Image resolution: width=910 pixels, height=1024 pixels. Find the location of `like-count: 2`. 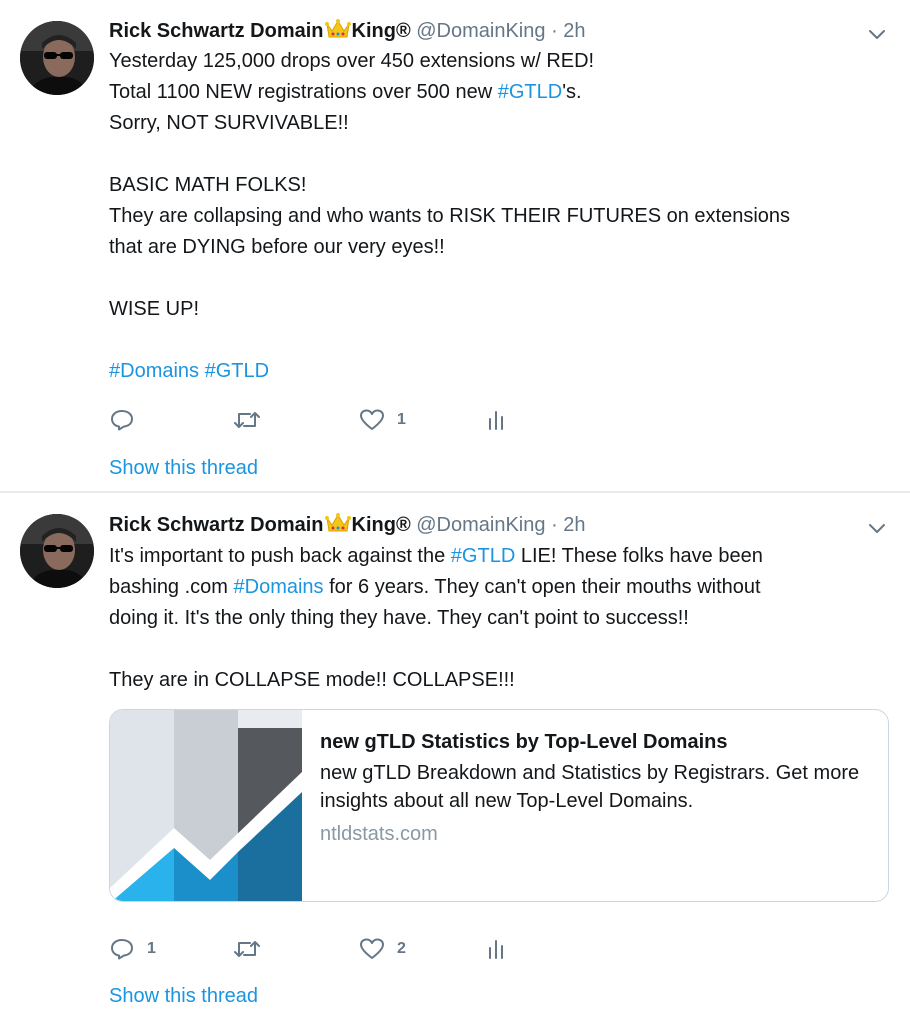

like-count: 2 is located at coordinates (401, 948).